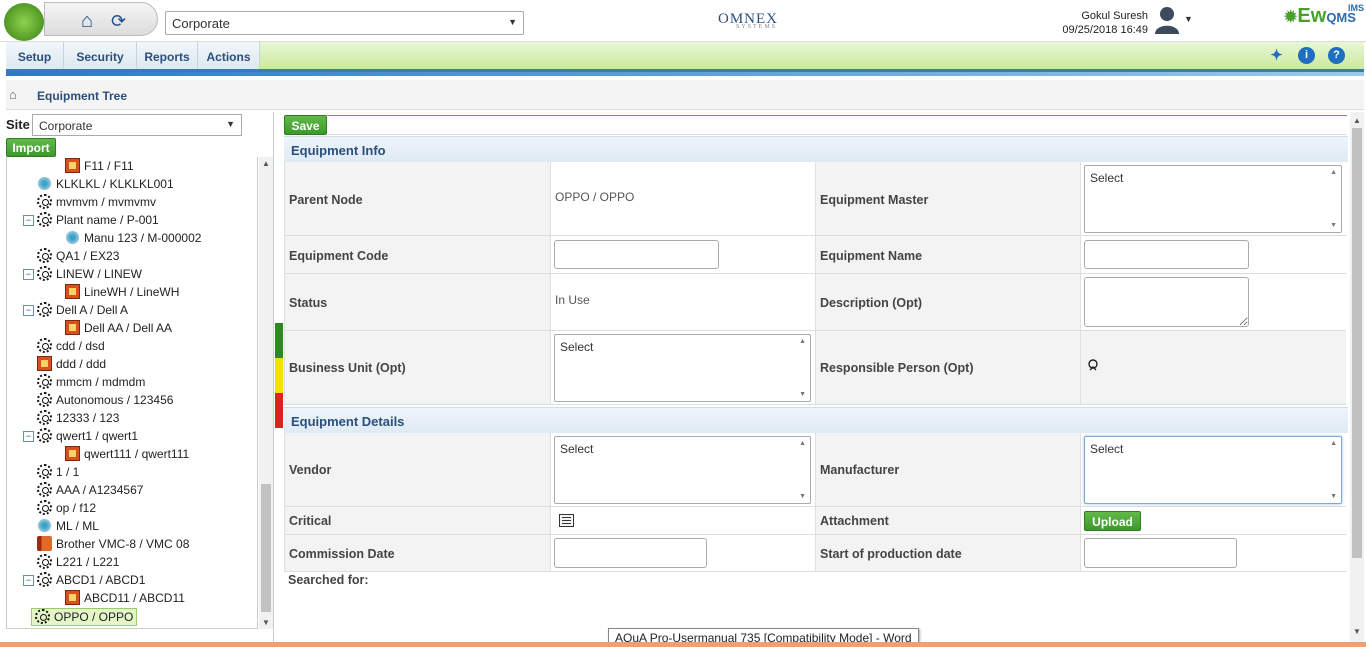 This screenshot has width=1366, height=647. Describe the element at coordinates (90, 491) in the screenshot. I see `tree-node: AAA / A1234567` at that location.